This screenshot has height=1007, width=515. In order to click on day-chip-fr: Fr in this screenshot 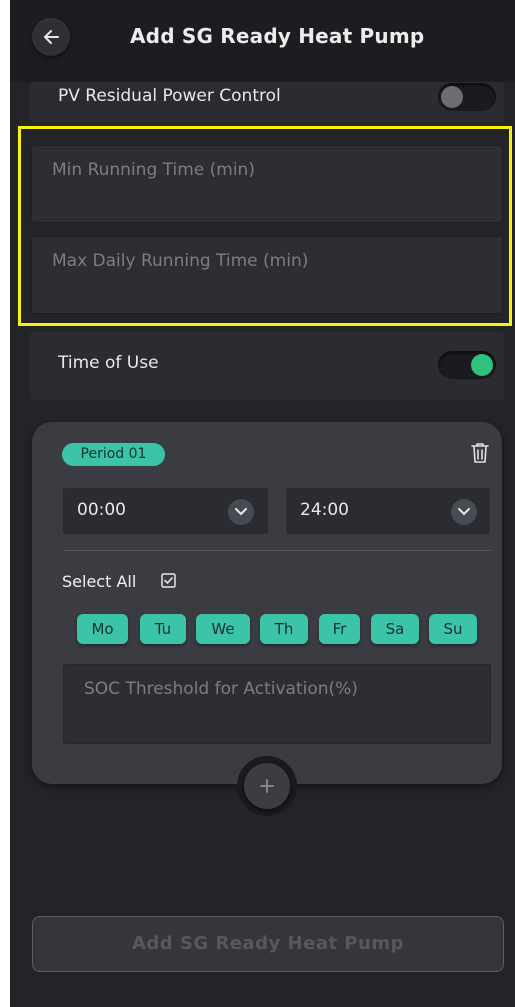, I will do `click(339, 629)`.